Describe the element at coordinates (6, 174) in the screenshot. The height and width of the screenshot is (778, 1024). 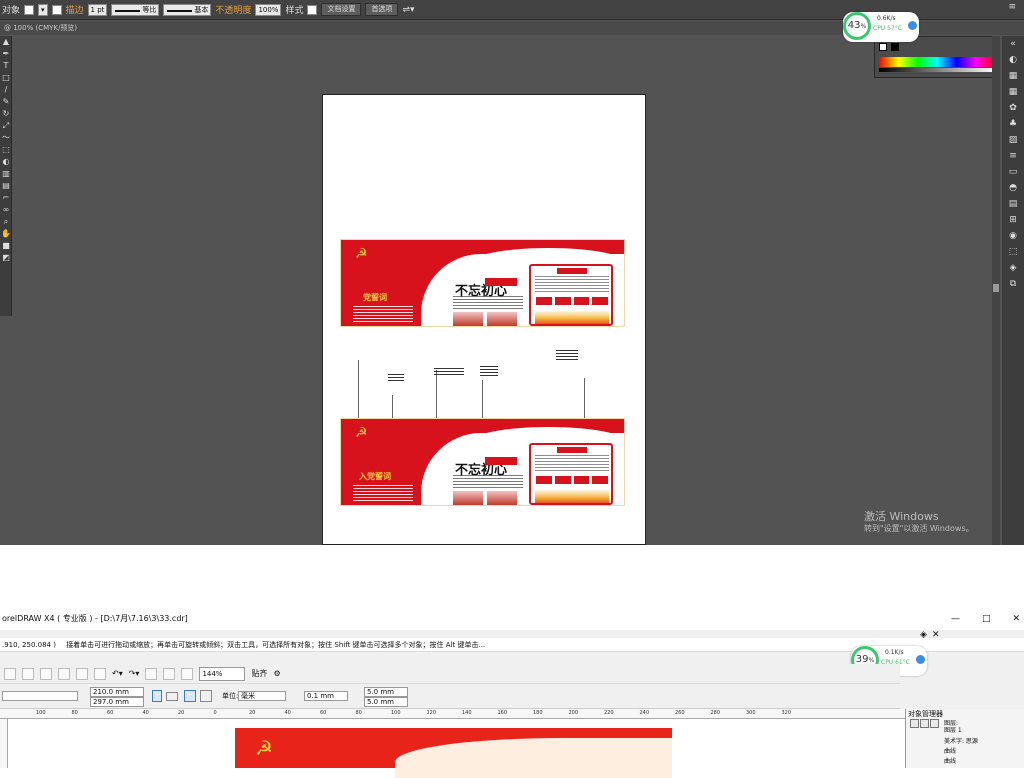
I see `graph-tool-icon: ▥` at that location.